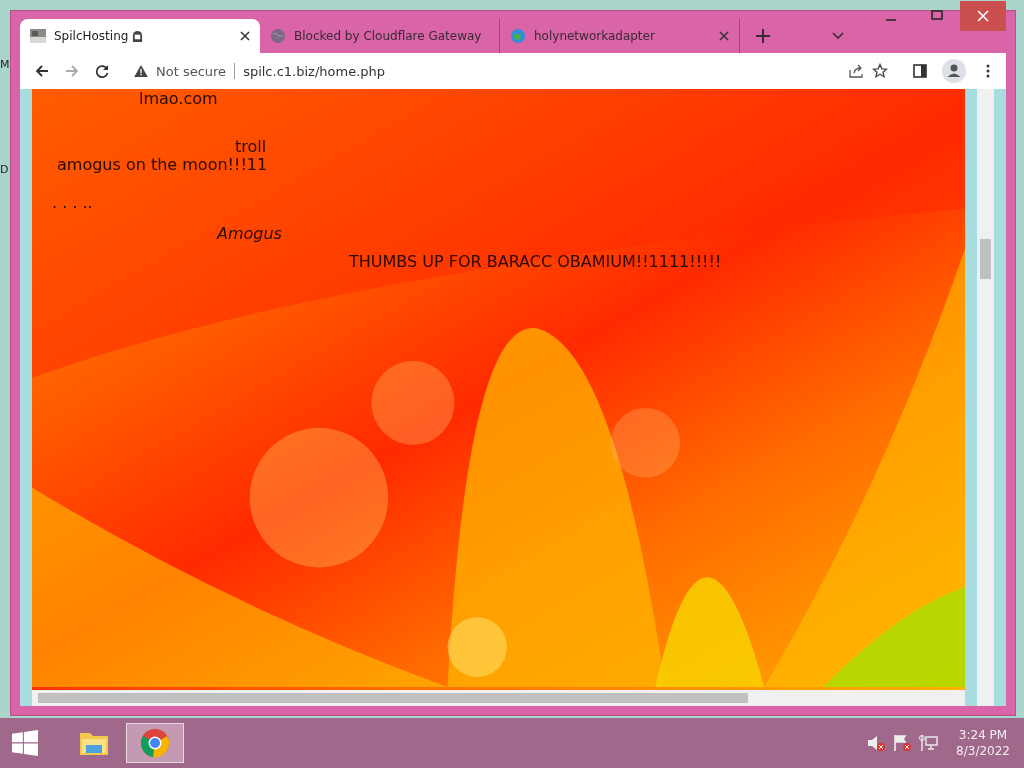 This screenshot has width=1024, height=768. I want to click on warning-icon, so click(141, 71).